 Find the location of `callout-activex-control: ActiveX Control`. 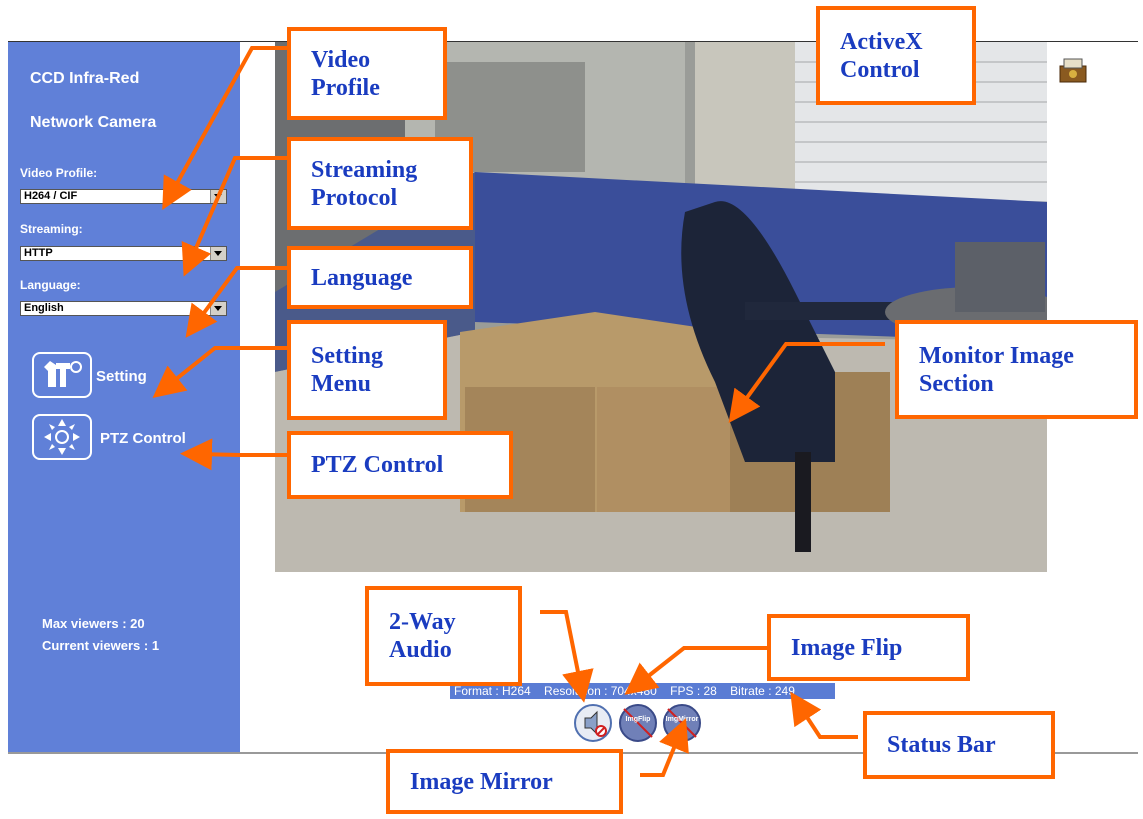

callout-activex-control: ActiveX Control is located at coordinates (896, 55).